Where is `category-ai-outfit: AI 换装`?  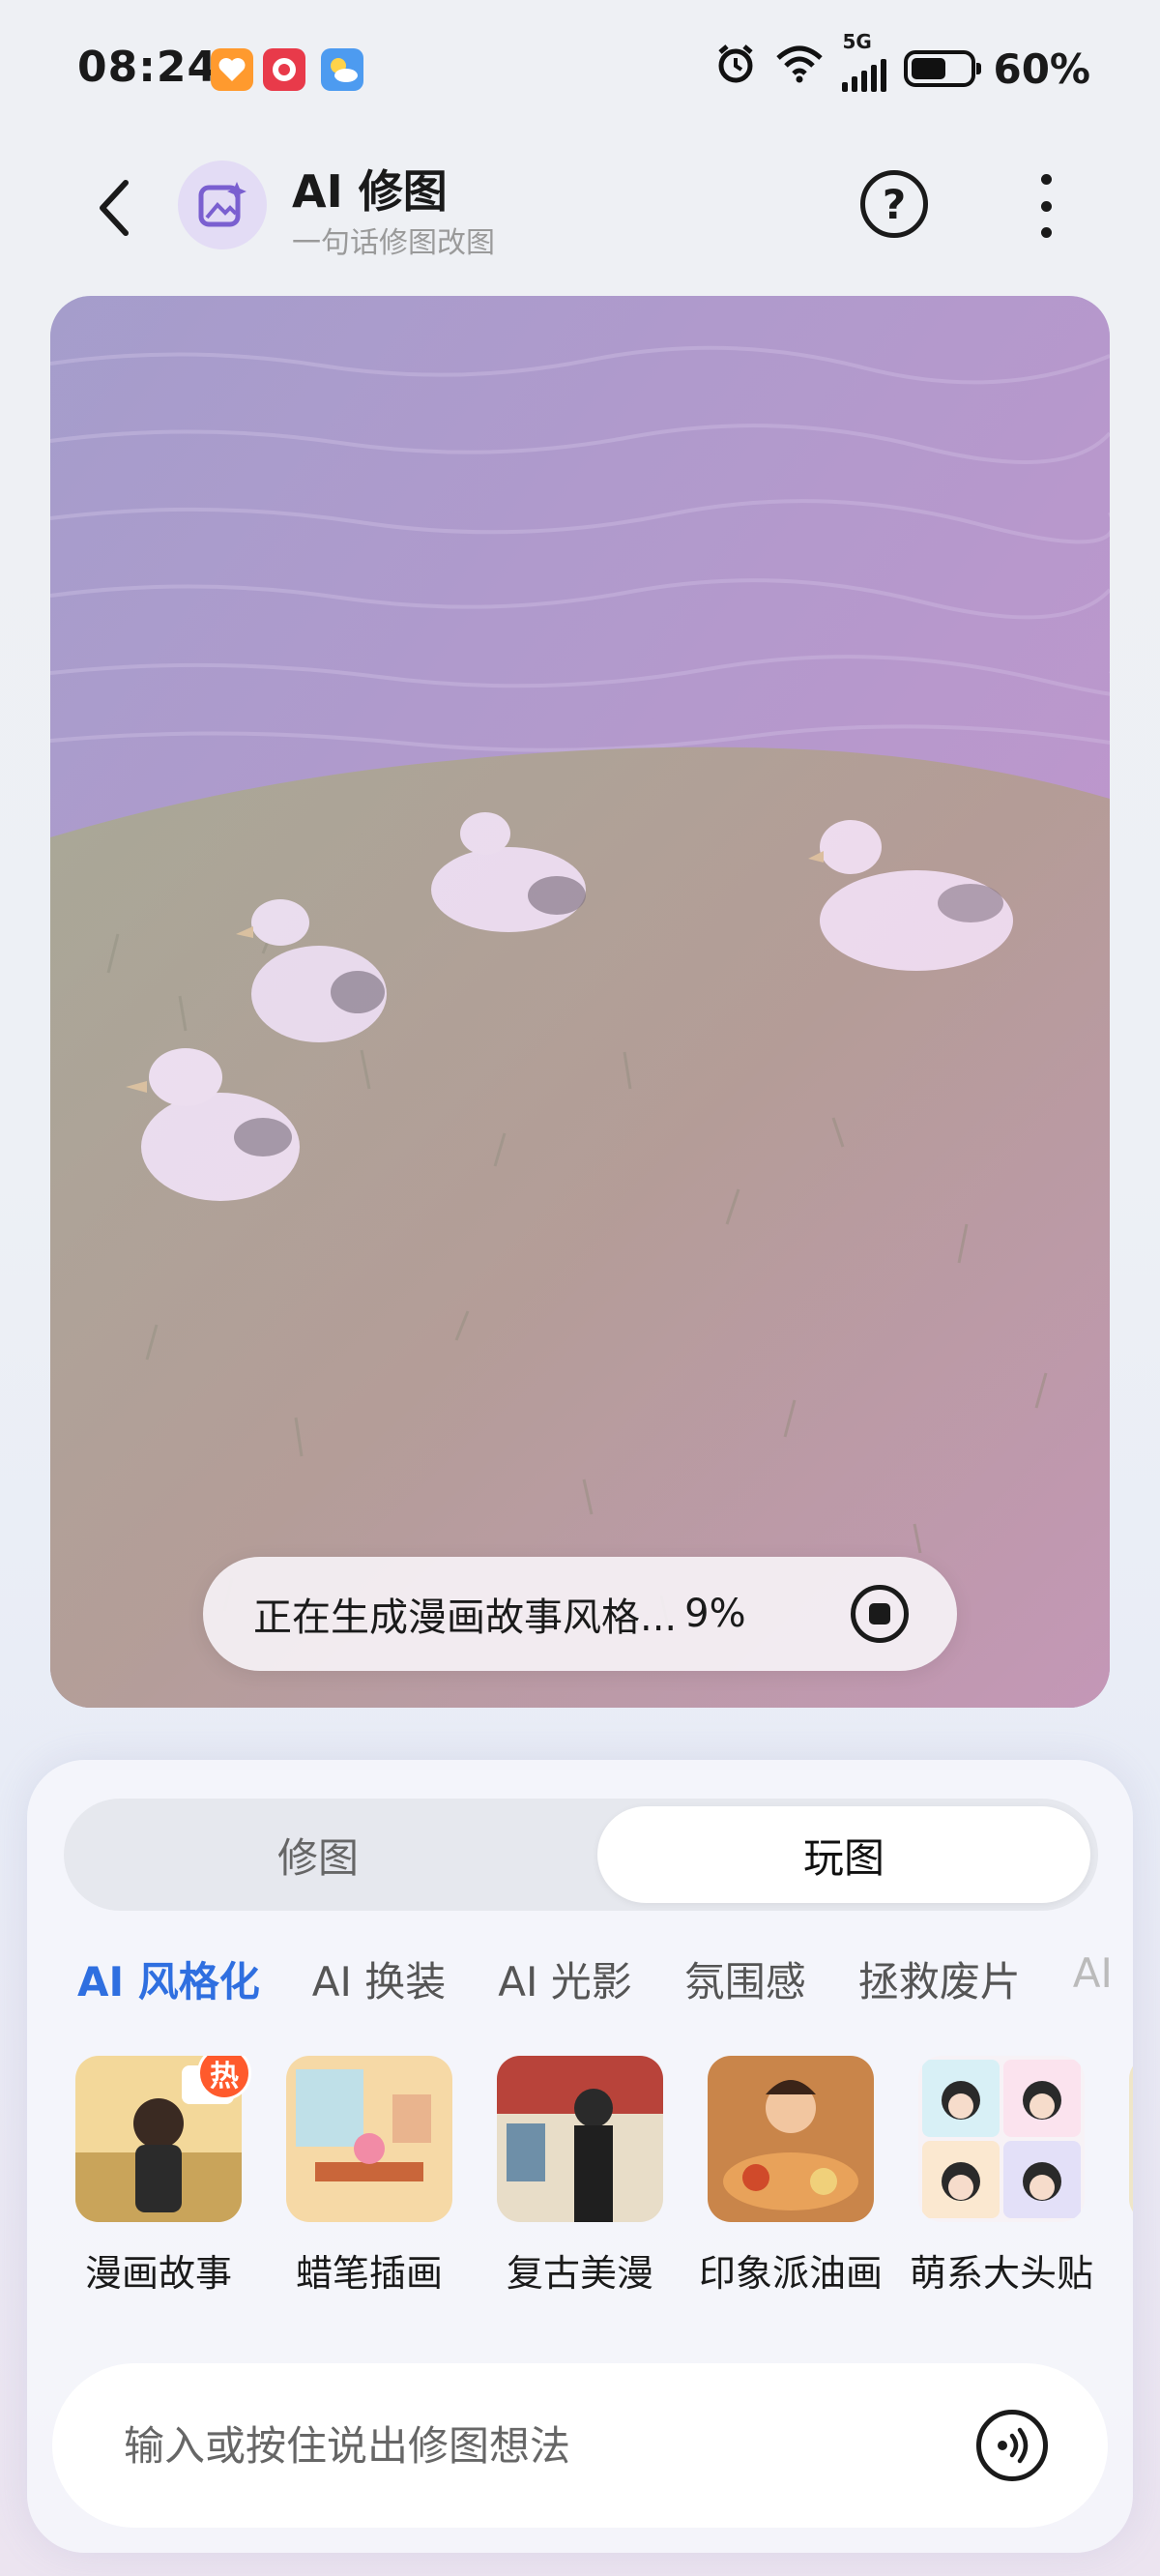
category-ai-outfit: AI 换装 is located at coordinates (379, 1983).